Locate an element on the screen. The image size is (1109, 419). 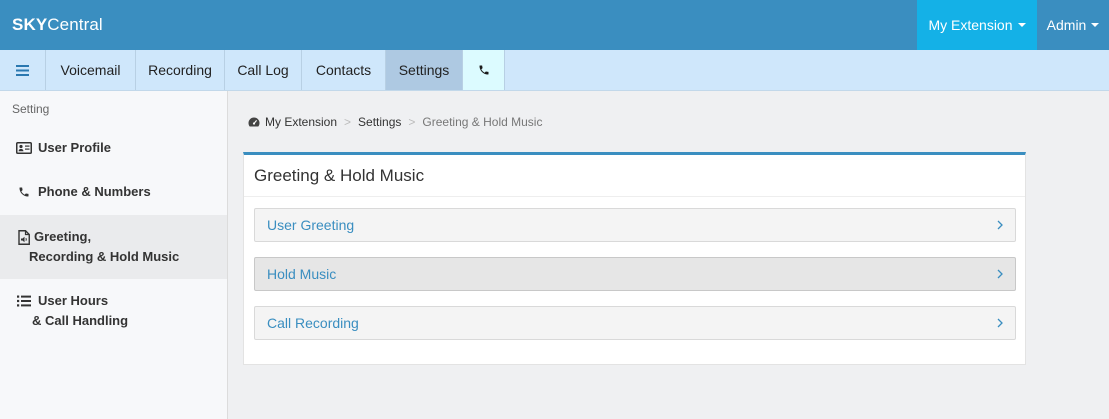
tab-label: Contacts is located at coordinates (343, 70).